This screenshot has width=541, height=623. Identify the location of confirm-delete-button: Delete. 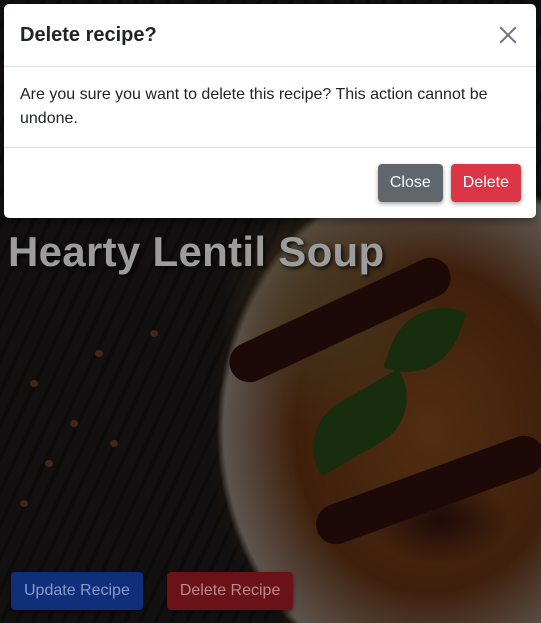
(485, 183).